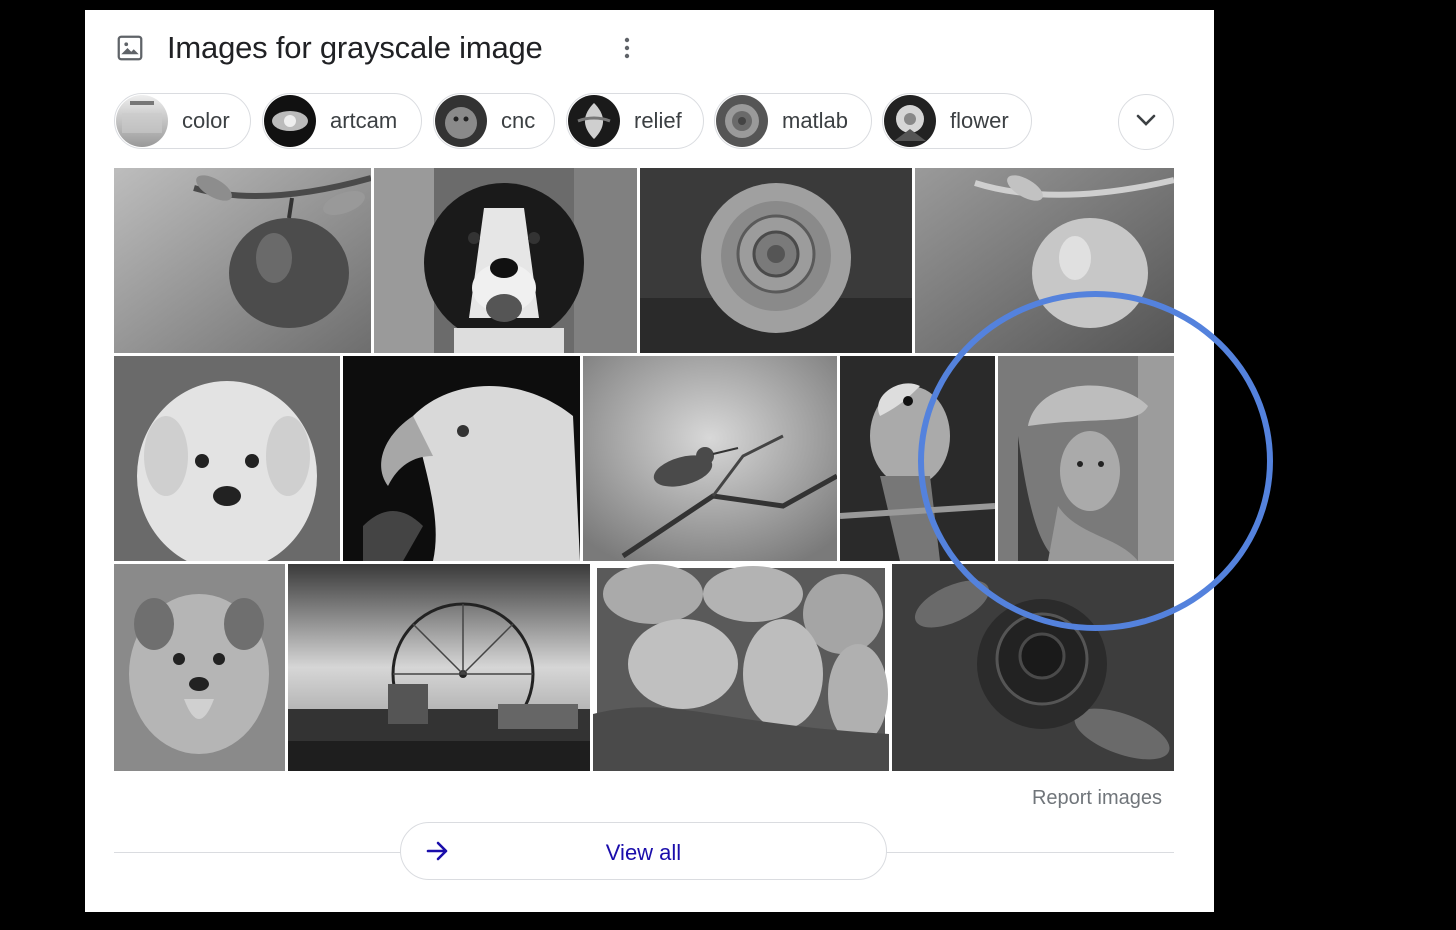 The width and height of the screenshot is (1456, 930). What do you see at coordinates (741, 667) in the screenshot?
I see `image-result-potatoes` at bounding box center [741, 667].